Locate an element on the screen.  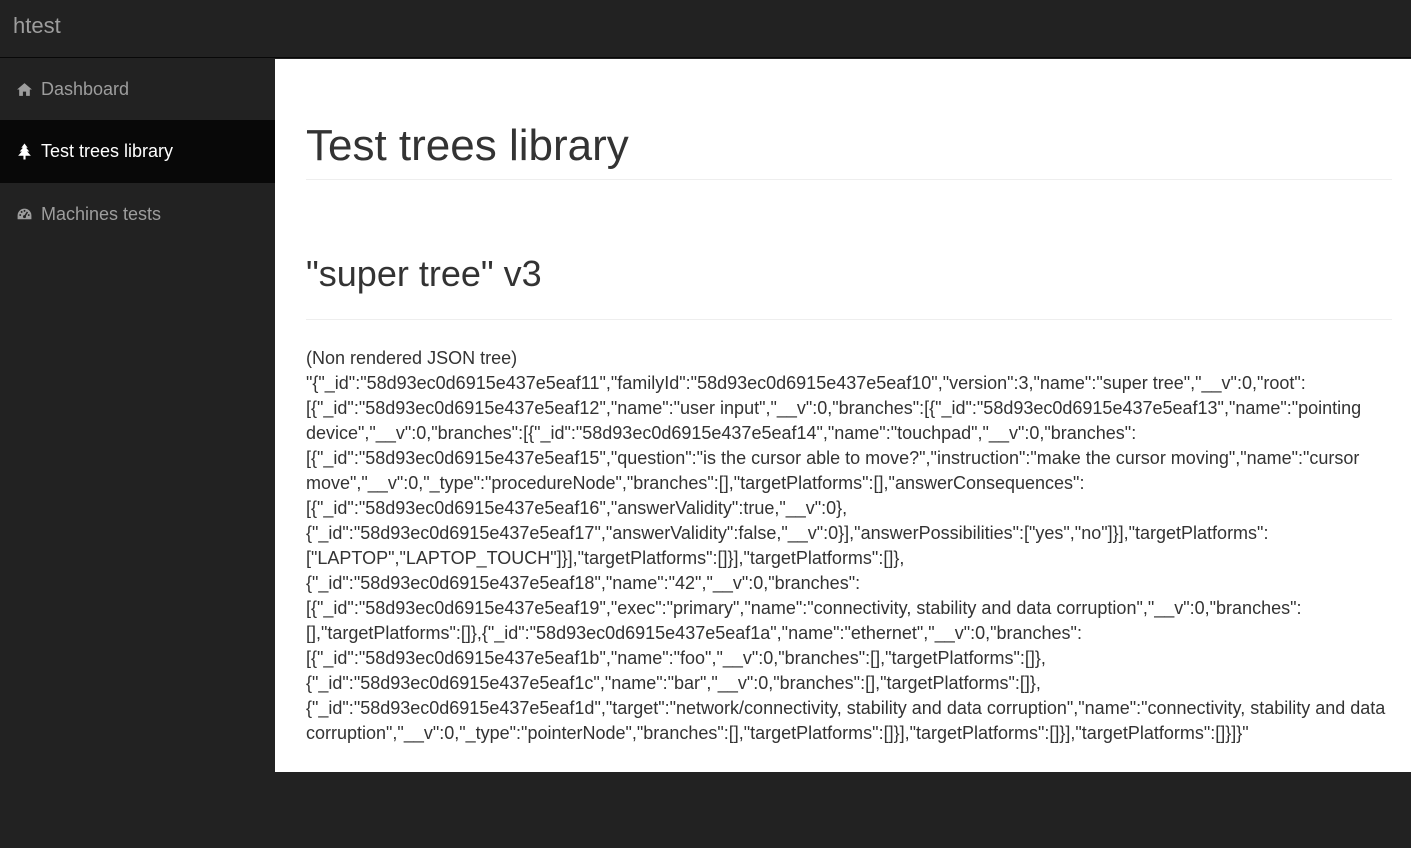
sidebar-item-test-trees-library: Test trees library is located at coordinates (137, 152).